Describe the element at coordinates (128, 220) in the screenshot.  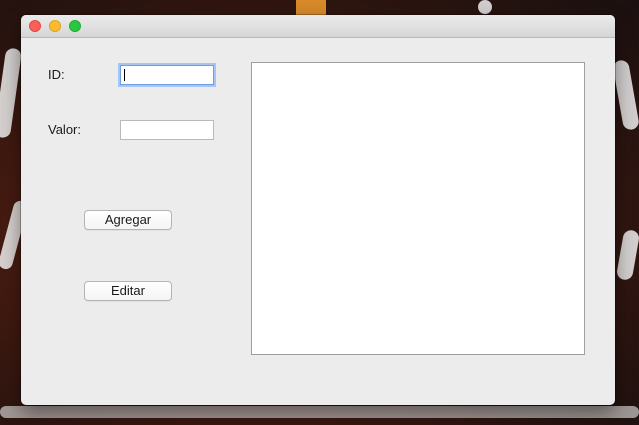
I see `agregar-button: Agregar` at that location.